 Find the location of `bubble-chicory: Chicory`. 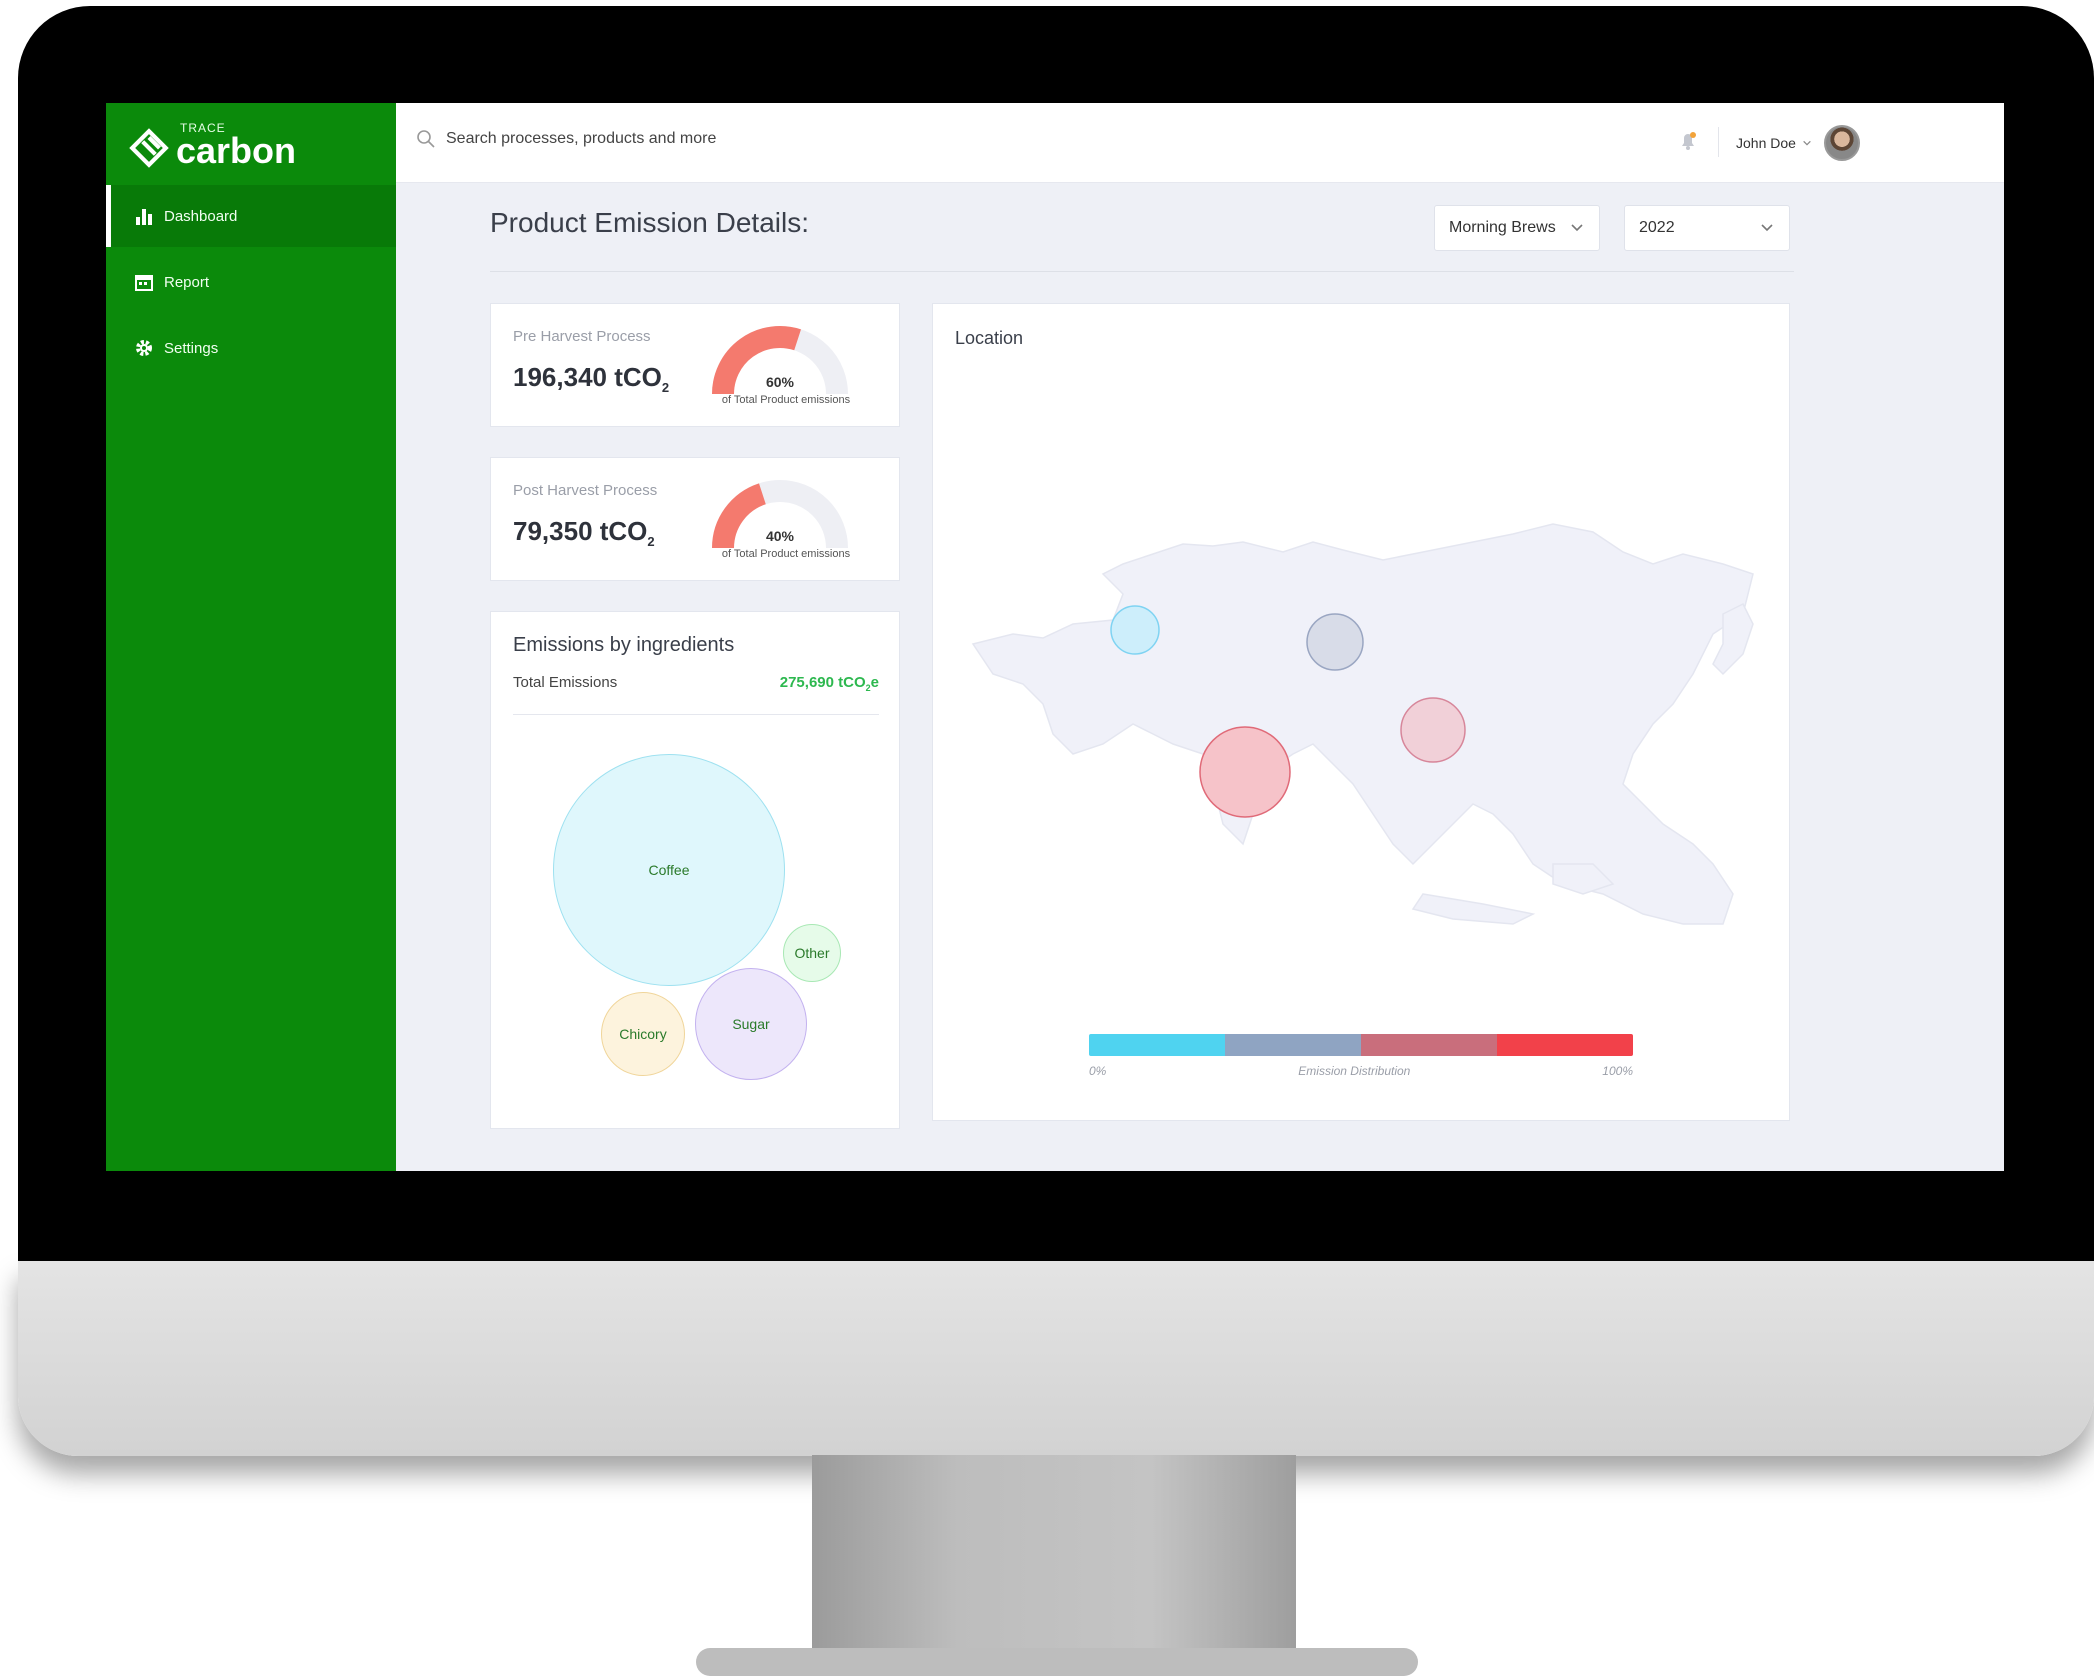

bubble-chicory: Chicory is located at coordinates (643, 1034).